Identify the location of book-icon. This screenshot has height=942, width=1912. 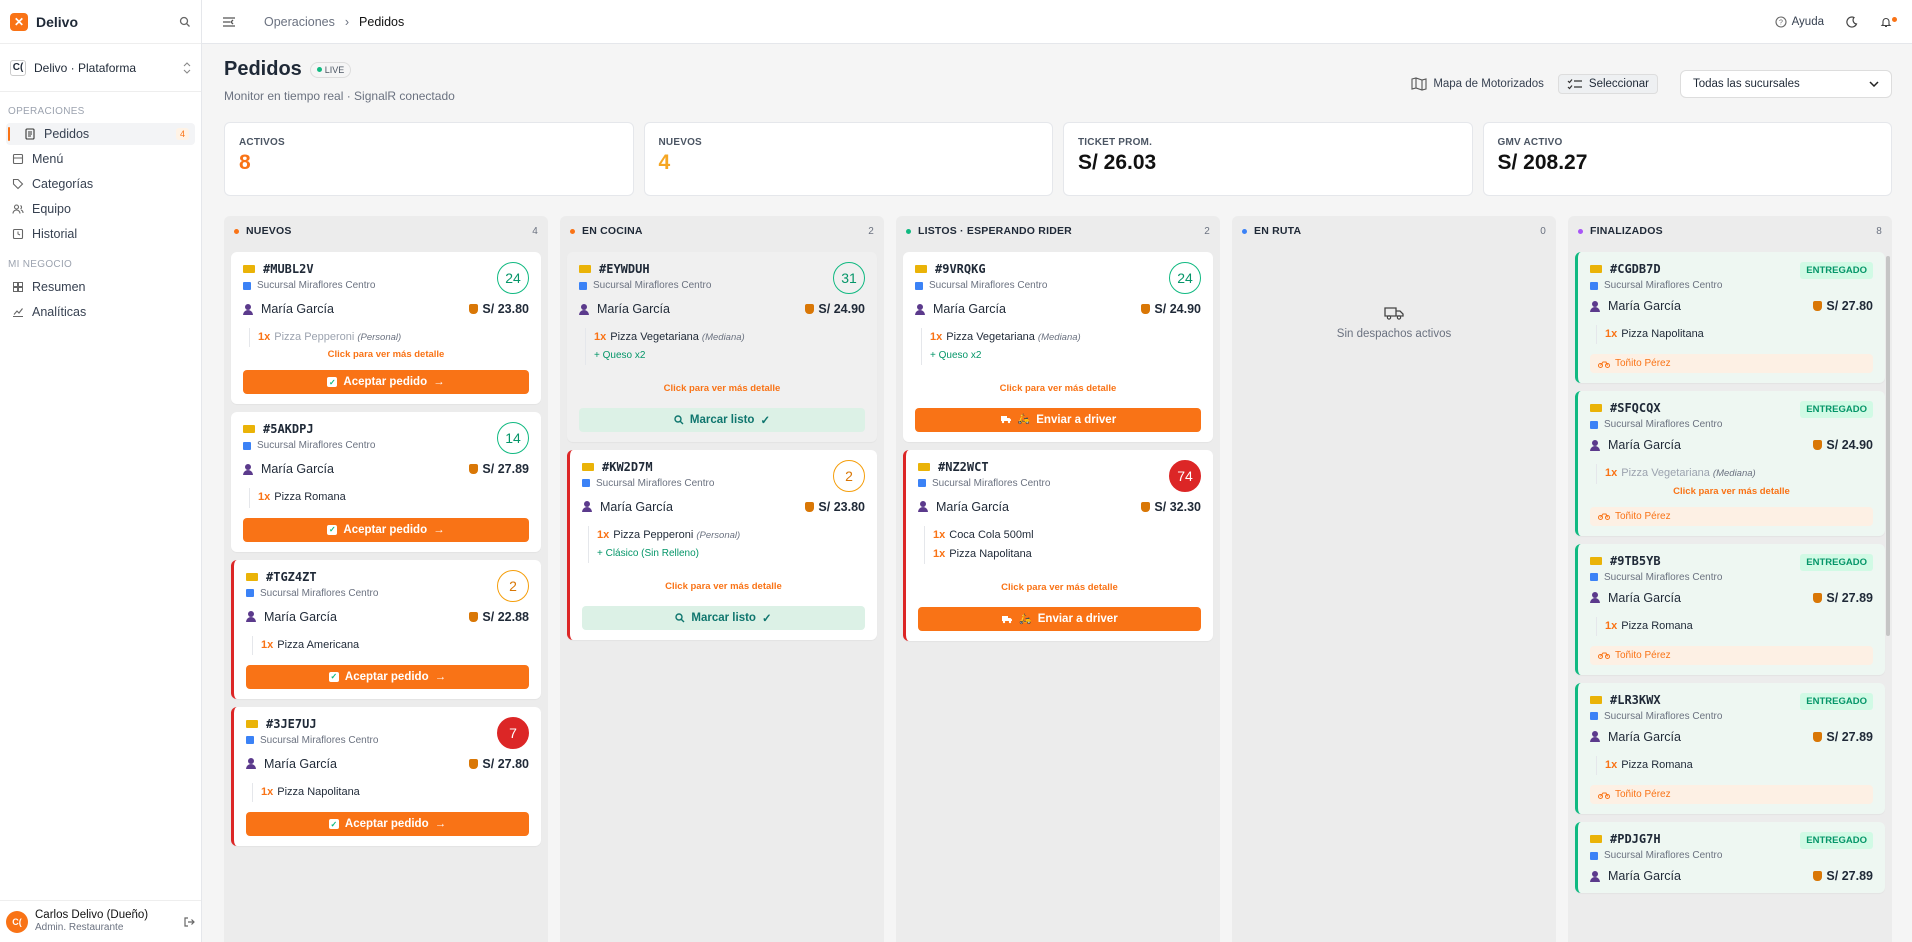
(18, 159).